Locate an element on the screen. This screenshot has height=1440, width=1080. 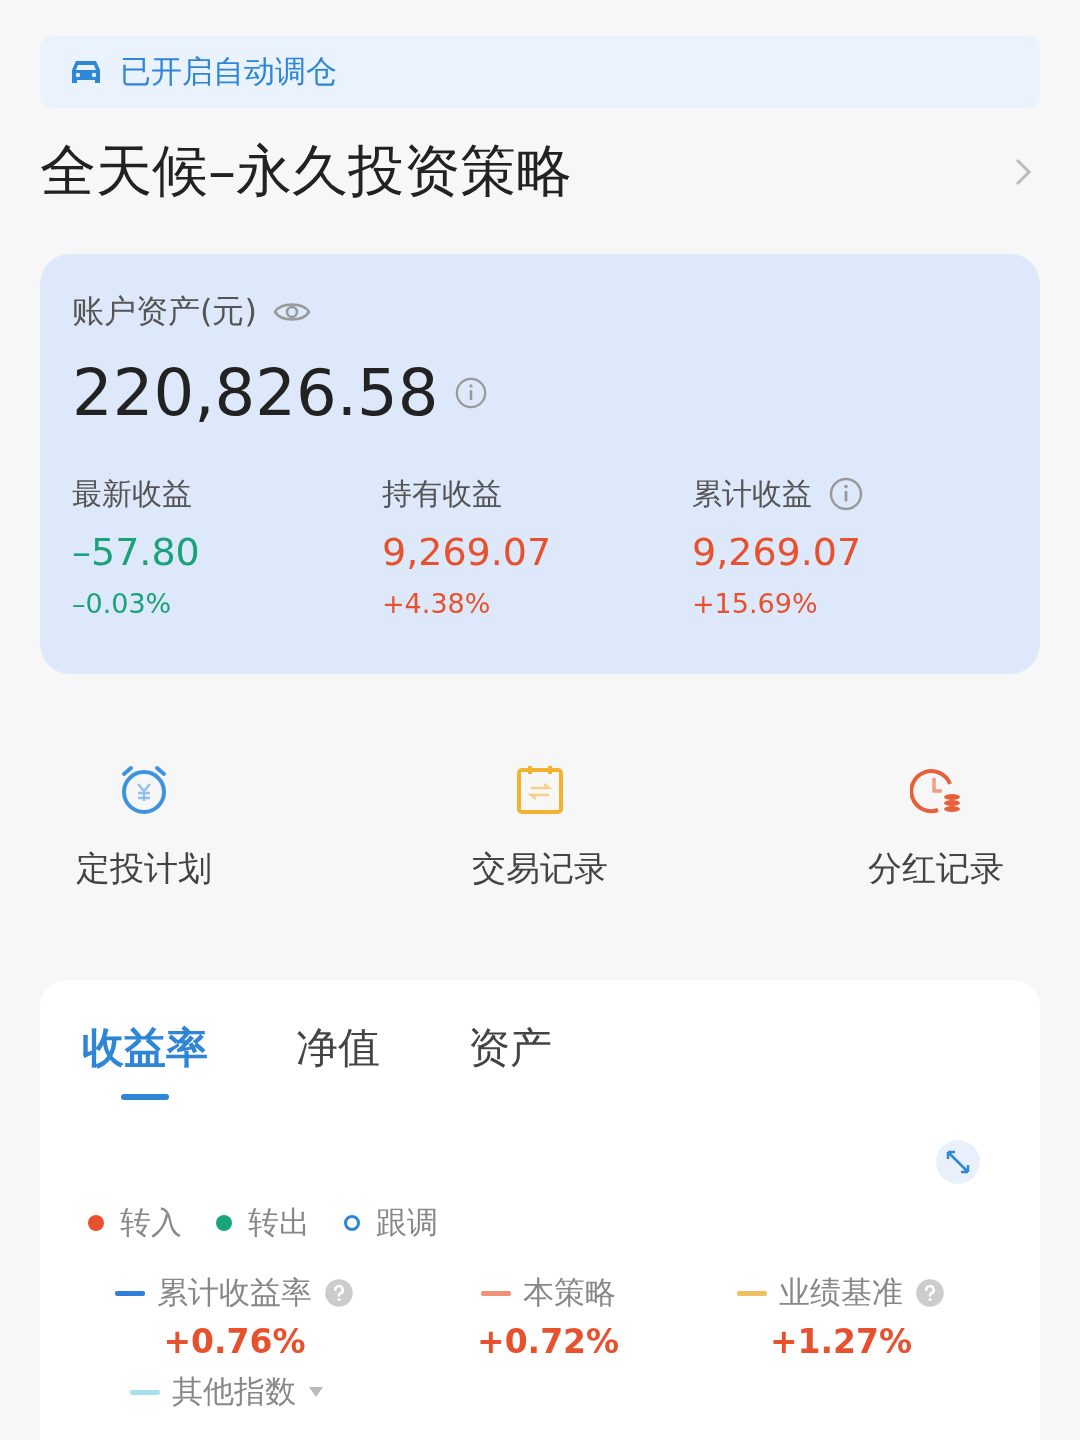
expand-icon is located at coordinates (958, 1162).